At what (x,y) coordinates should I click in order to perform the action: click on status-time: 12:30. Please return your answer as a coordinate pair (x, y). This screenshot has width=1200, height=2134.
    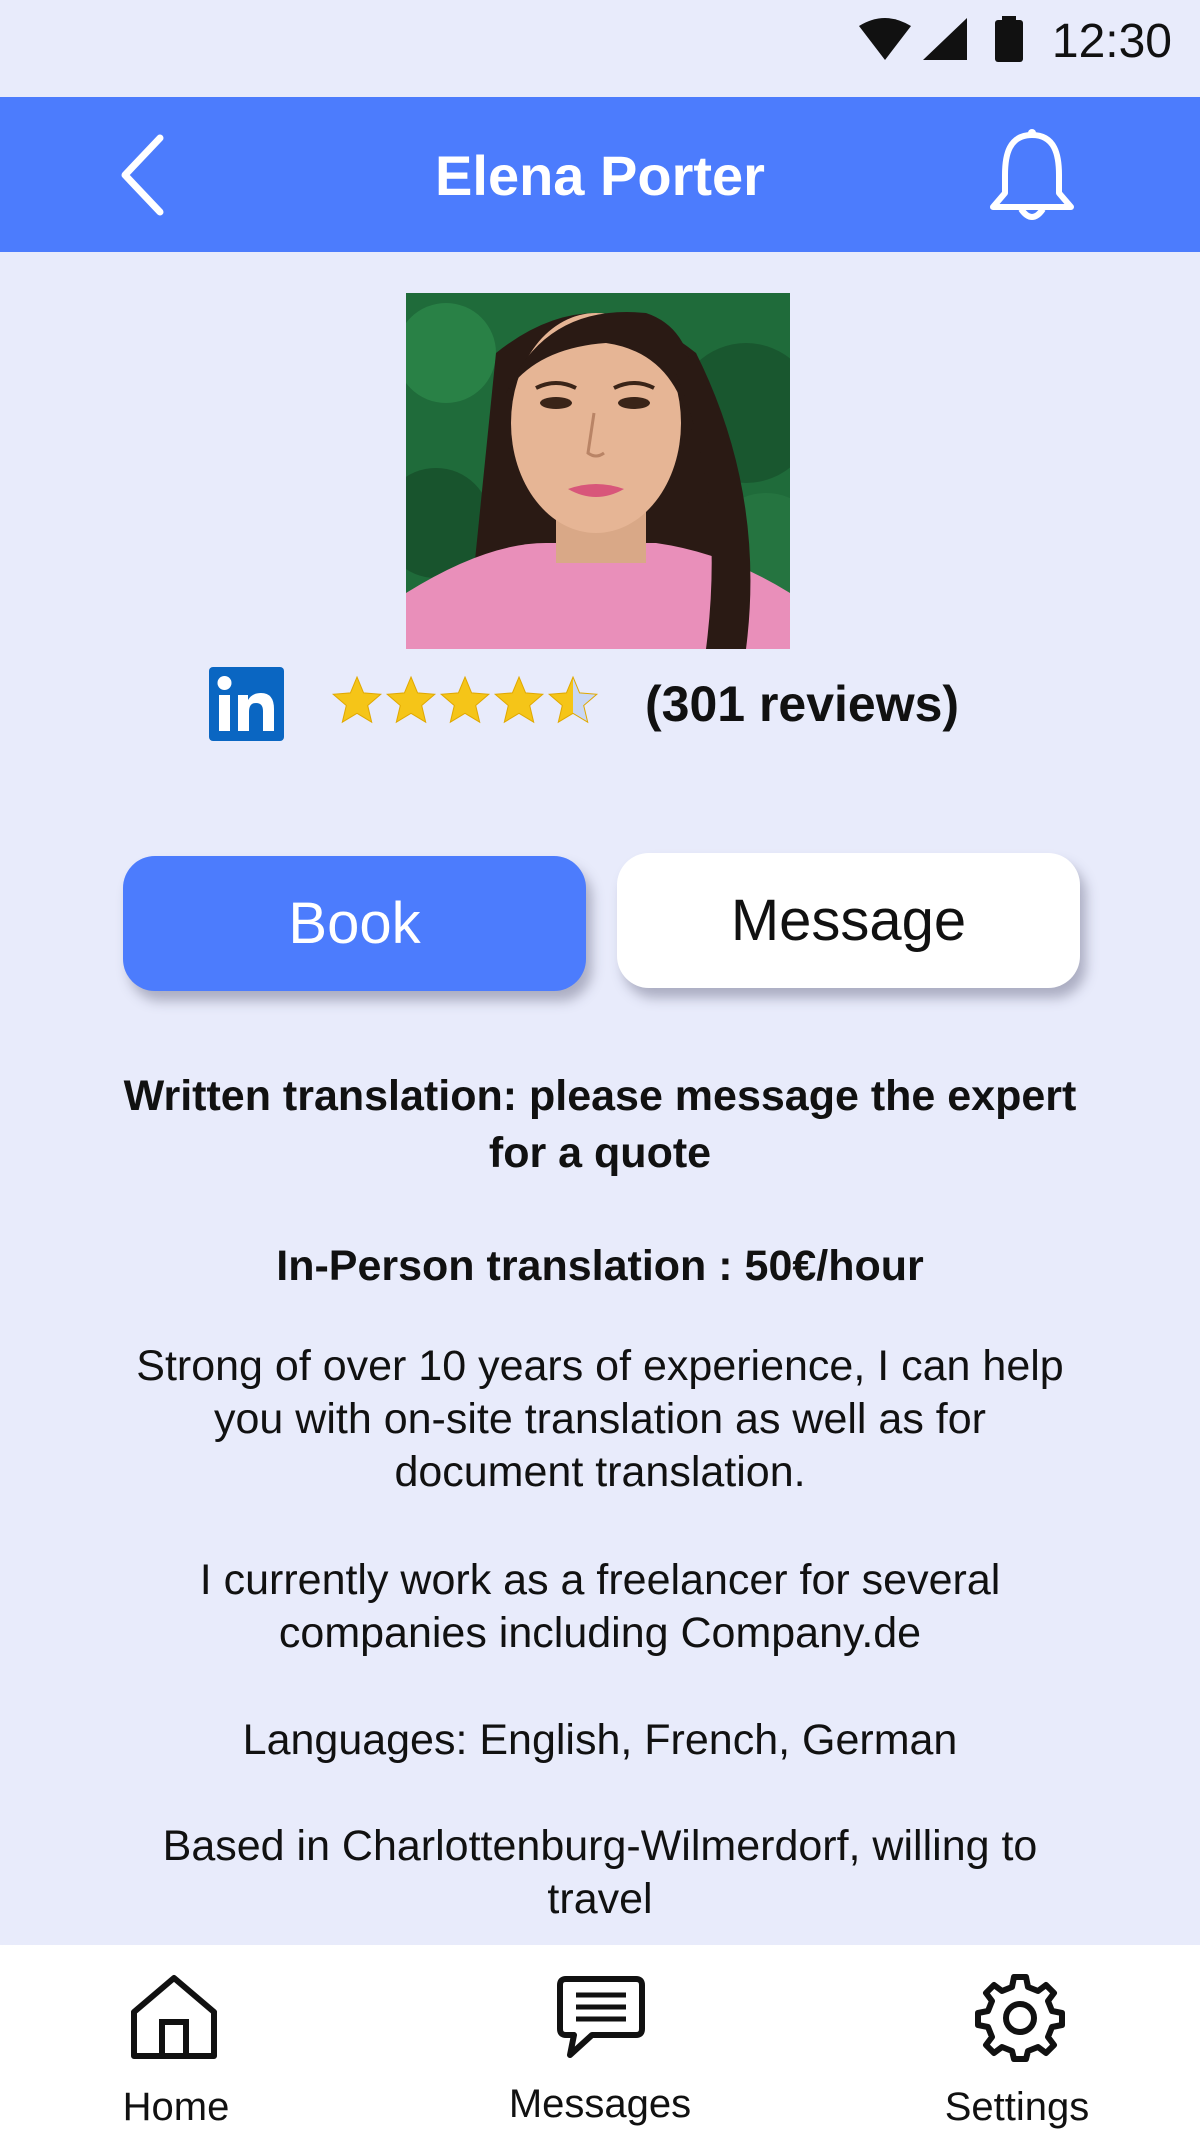
    Looking at the image, I should click on (1111, 41).